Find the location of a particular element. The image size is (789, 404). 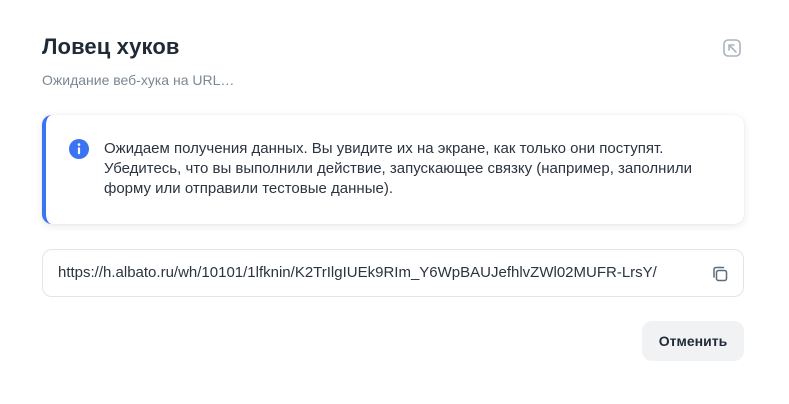

collapse-arrow-icon is located at coordinates (732, 48).